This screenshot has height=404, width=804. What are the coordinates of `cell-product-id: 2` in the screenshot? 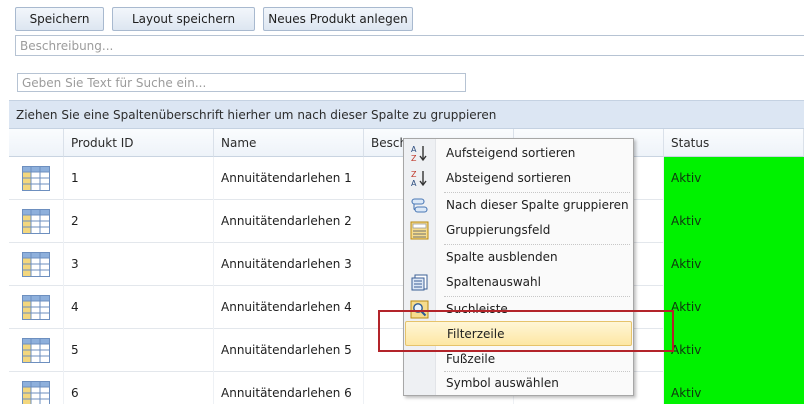 It's located at (139, 221).